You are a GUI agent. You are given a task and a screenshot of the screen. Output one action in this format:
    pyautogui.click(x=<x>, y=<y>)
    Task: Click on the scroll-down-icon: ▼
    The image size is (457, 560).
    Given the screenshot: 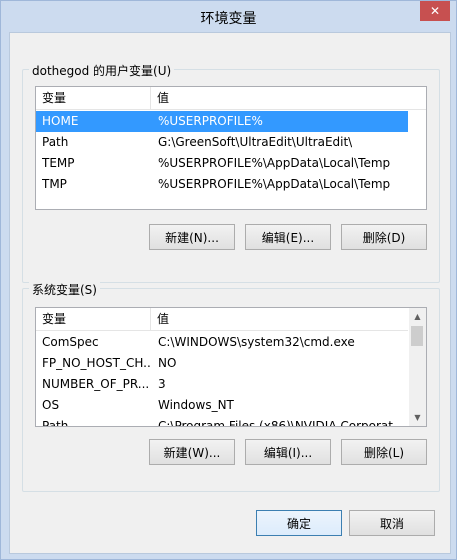 What is the action you would take?
    pyautogui.click(x=417, y=417)
    